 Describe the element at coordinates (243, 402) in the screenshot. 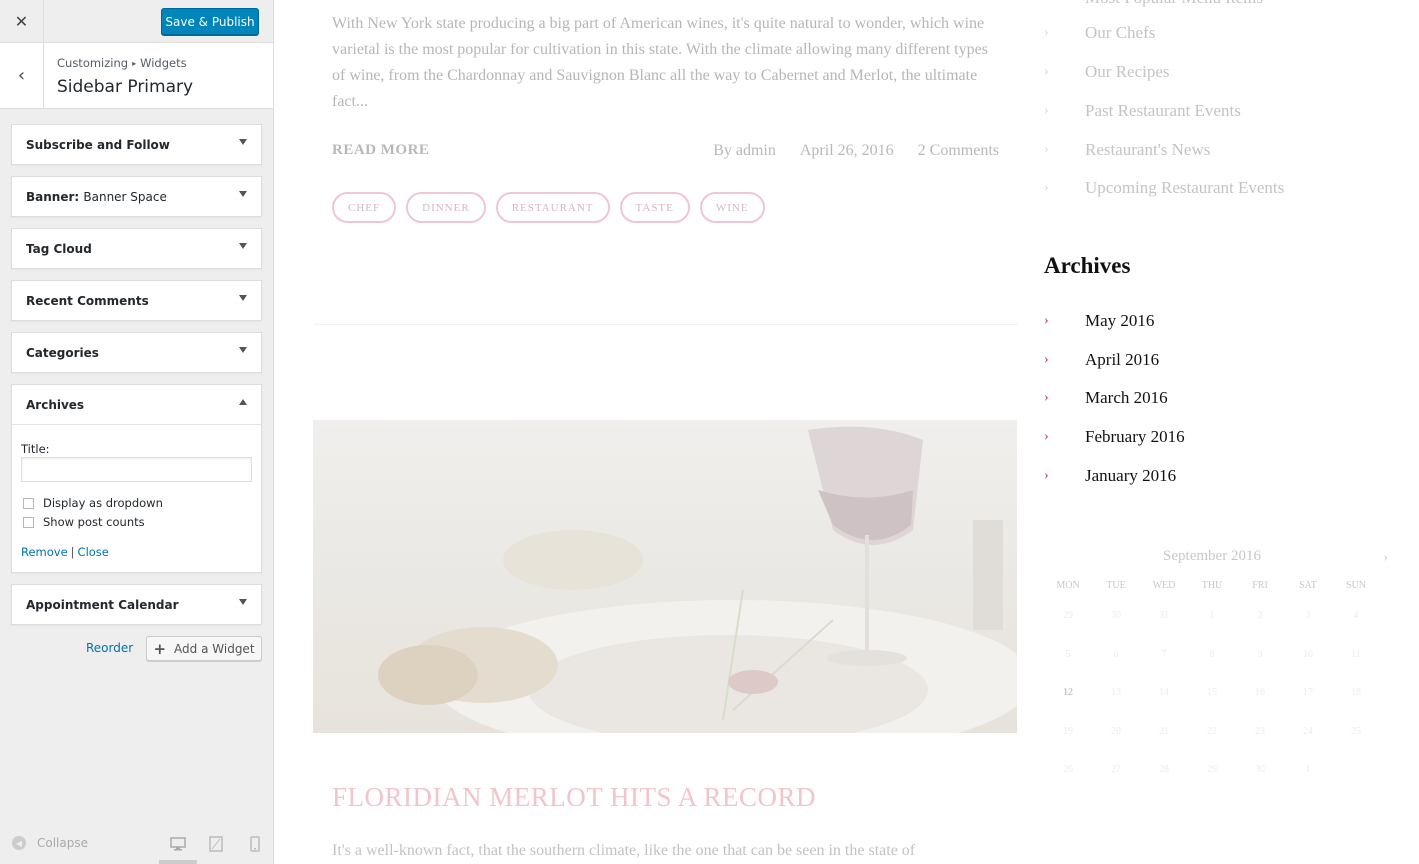

I see `collapse-arrow-icon` at that location.